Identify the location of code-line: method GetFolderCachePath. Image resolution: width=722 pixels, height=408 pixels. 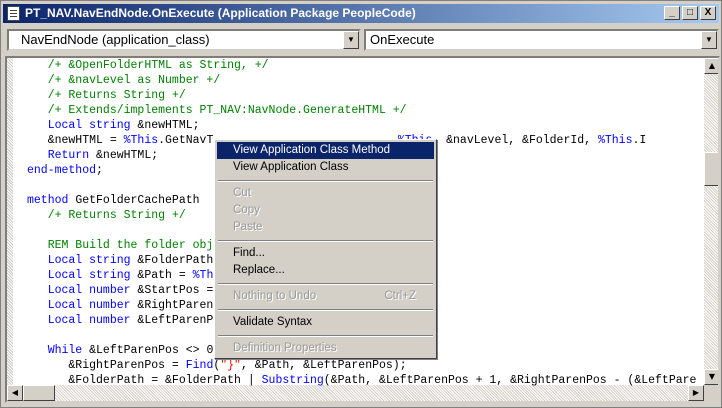
(113, 200).